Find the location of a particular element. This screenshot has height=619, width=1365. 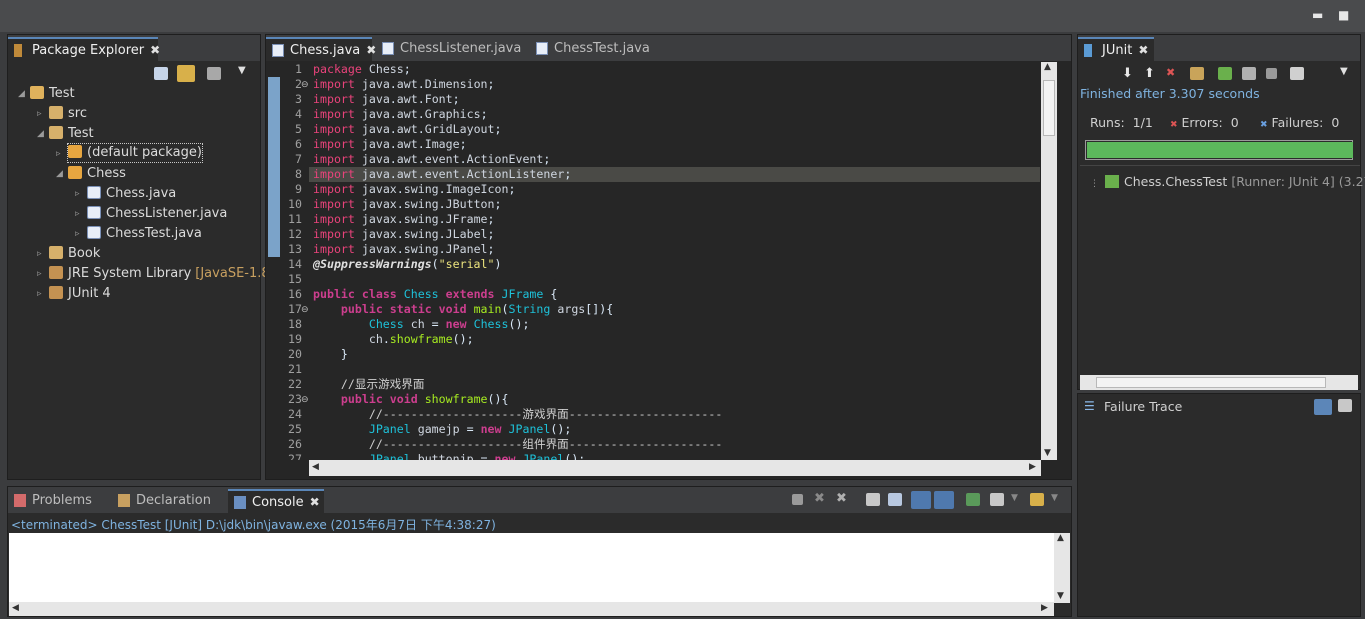

tree-item: JUnit 4 is located at coordinates (80, 294).